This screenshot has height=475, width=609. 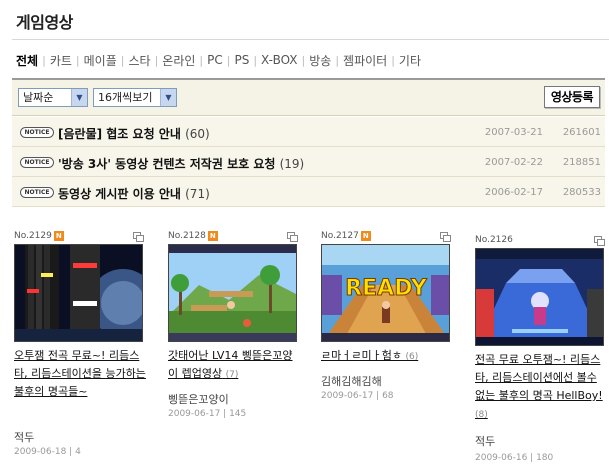 I want to click on video-title-text: 오투잼 전곡 무료~! 리듬스타, 리듬스테이션을 능가하는 불후의 명곡들~, so click(x=80, y=373).